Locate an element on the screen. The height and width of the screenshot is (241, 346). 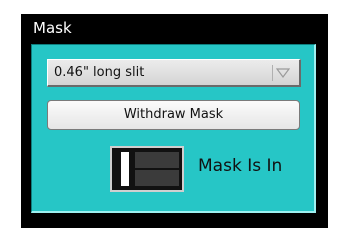
mask-toggle-switch is located at coordinates (147, 169).